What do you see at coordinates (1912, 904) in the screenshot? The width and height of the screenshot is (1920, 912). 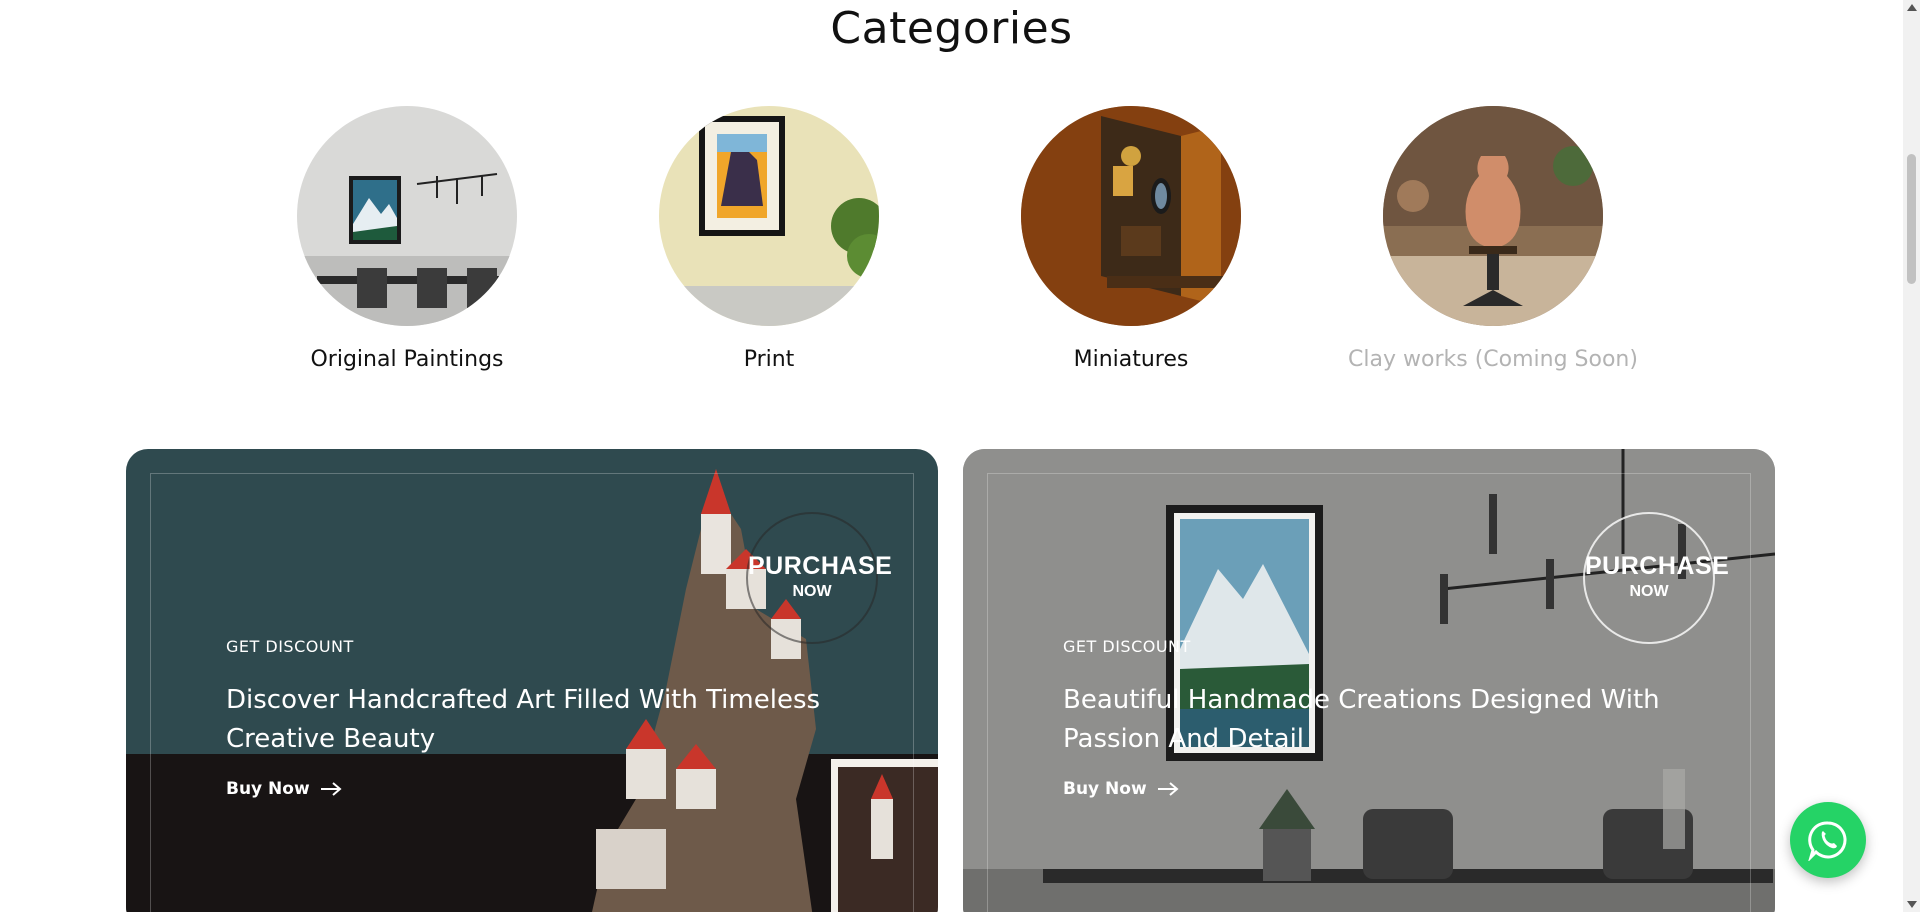 I see `scroll-down-arrow-icon` at bounding box center [1912, 904].